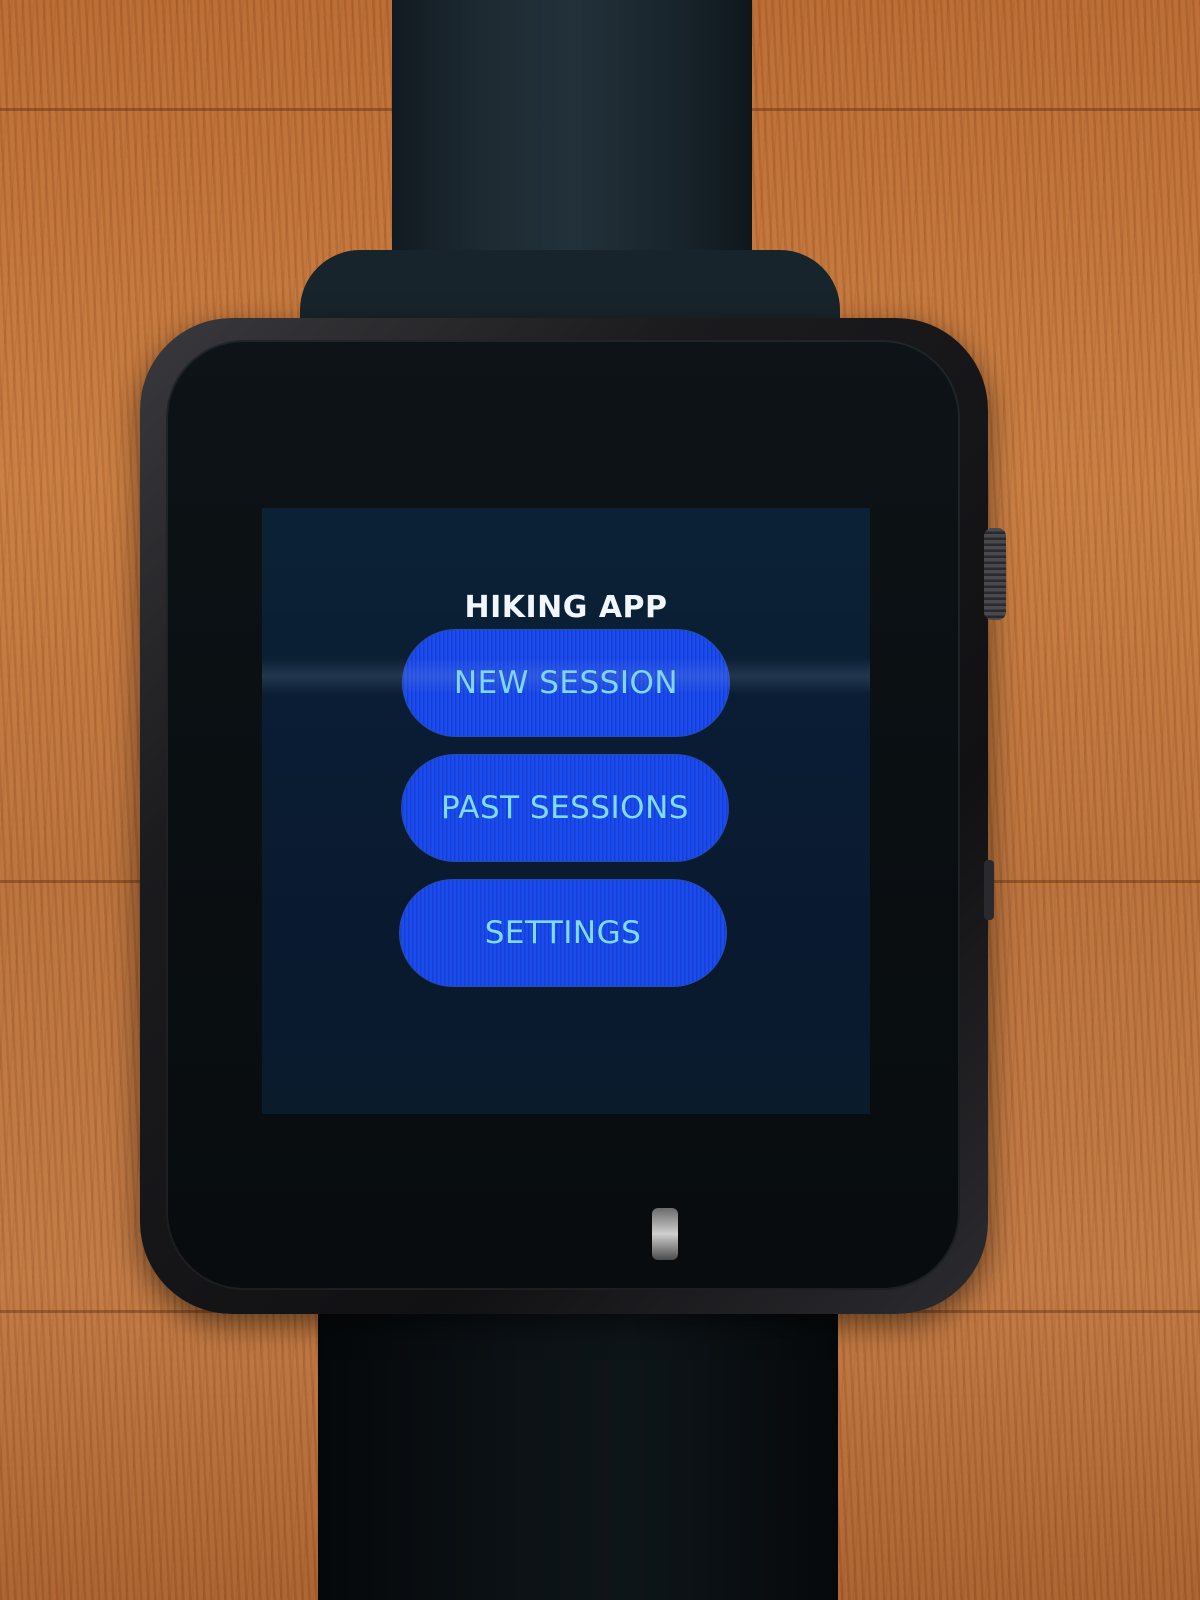 Image resolution: width=1200 pixels, height=1600 pixels. What do you see at coordinates (566, 607) in the screenshot?
I see `app-title: HIKING APP` at bounding box center [566, 607].